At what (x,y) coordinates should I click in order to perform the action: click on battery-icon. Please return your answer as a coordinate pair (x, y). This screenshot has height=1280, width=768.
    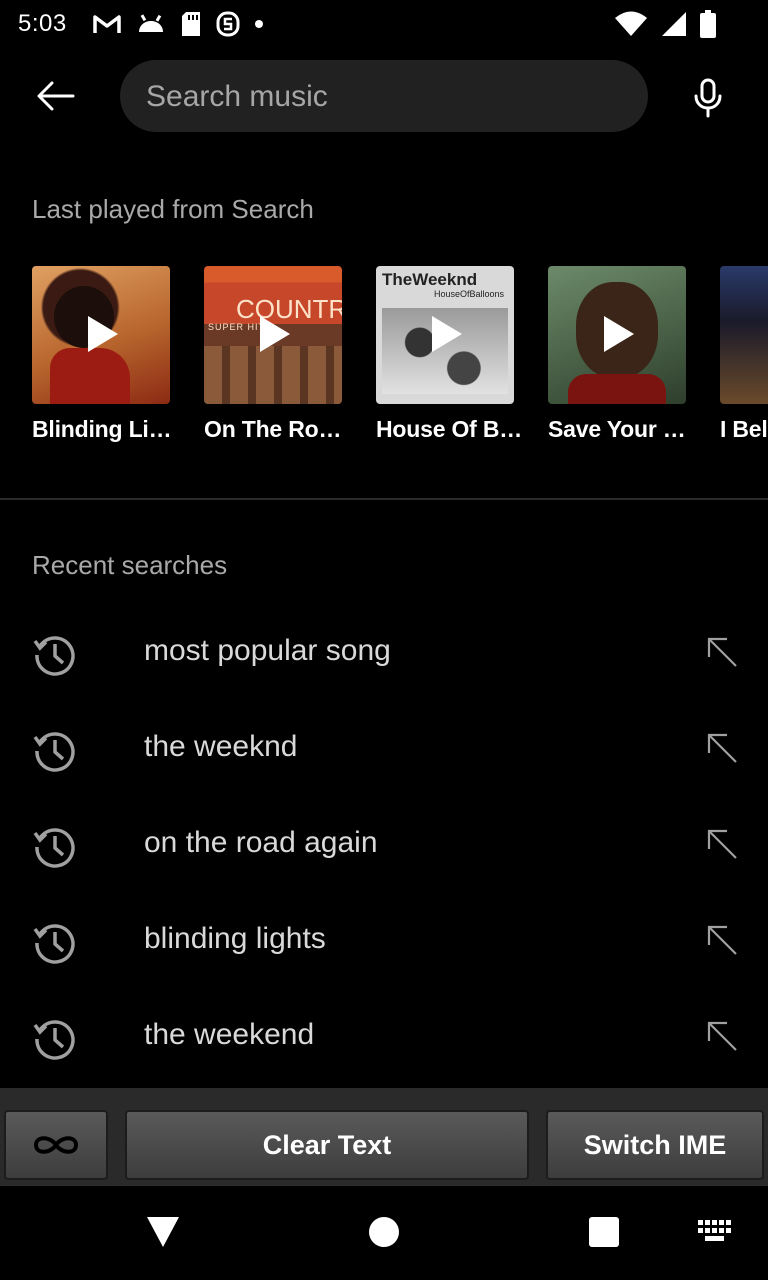
    Looking at the image, I should click on (708, 24).